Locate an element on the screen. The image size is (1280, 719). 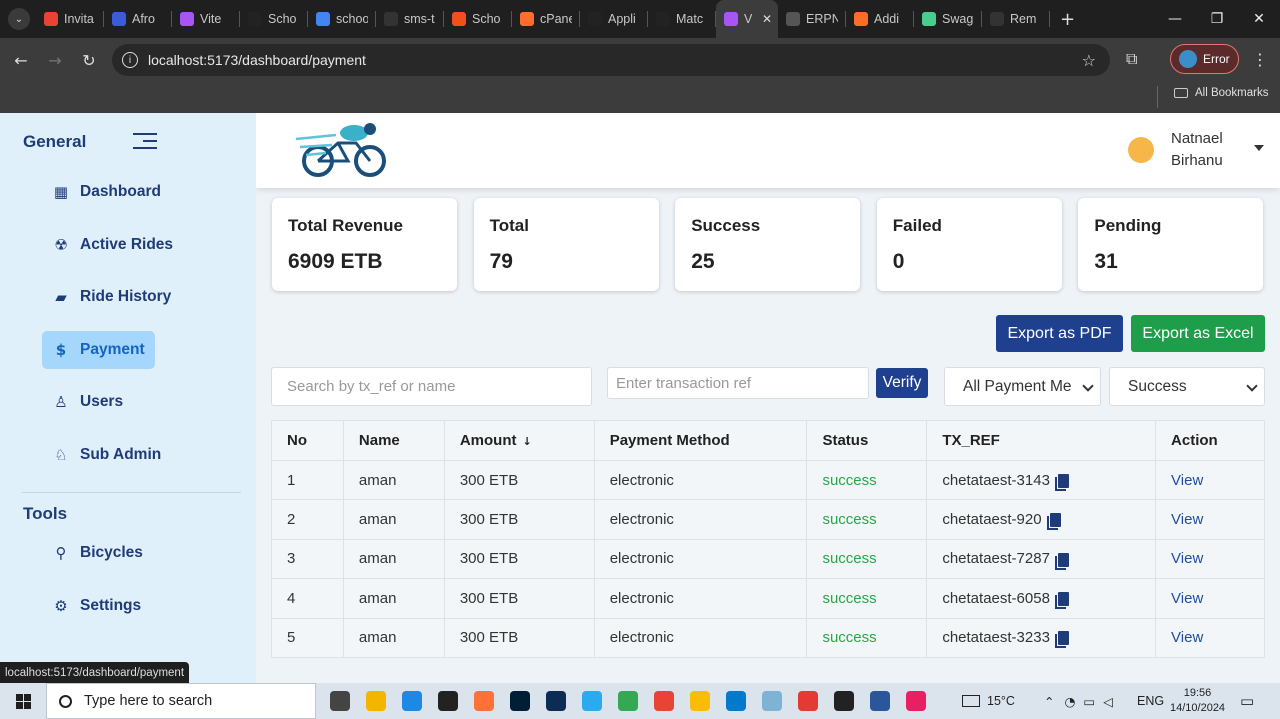
clock: 19:56 14/10/2024 is located at coordinates (1197, 701).